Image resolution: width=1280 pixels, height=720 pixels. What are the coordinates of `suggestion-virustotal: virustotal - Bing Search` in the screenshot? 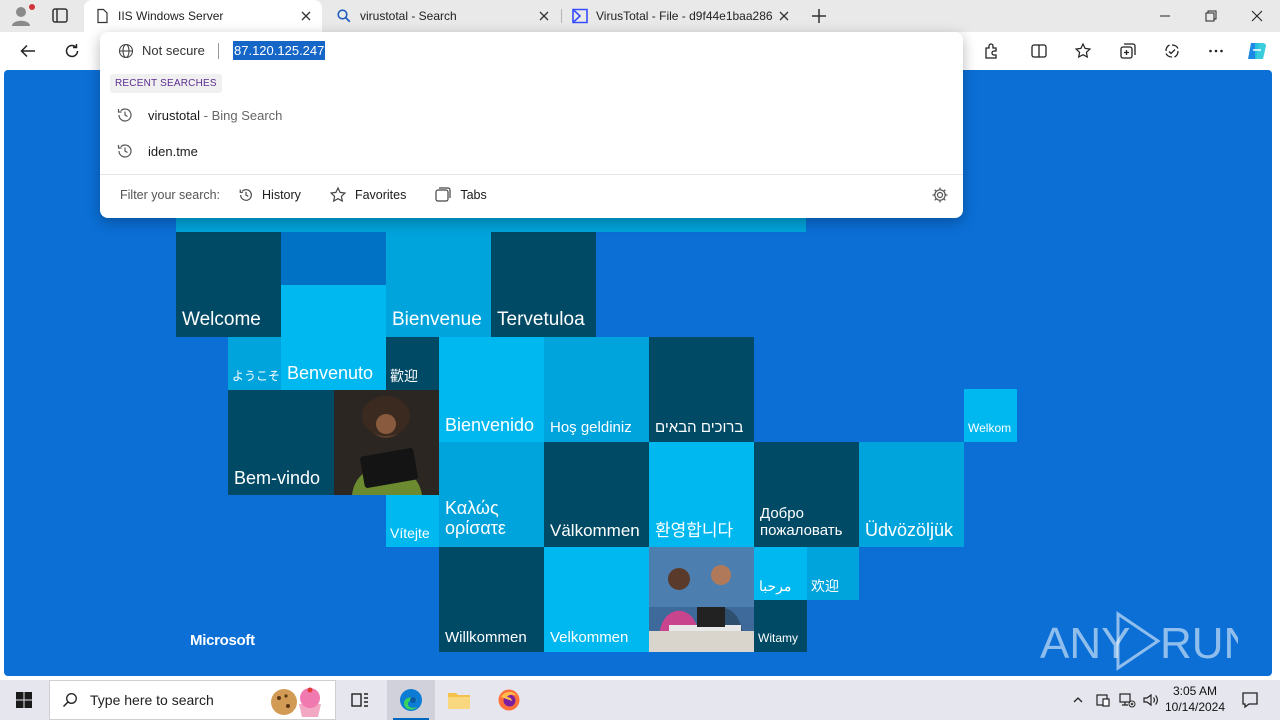 It's located at (531, 115).